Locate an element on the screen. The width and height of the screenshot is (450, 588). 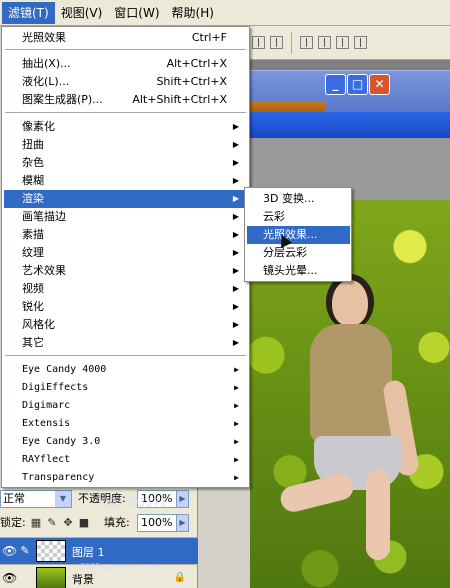
menu-item-texture: 纹理 ▶ is located at coordinates (125, 253).